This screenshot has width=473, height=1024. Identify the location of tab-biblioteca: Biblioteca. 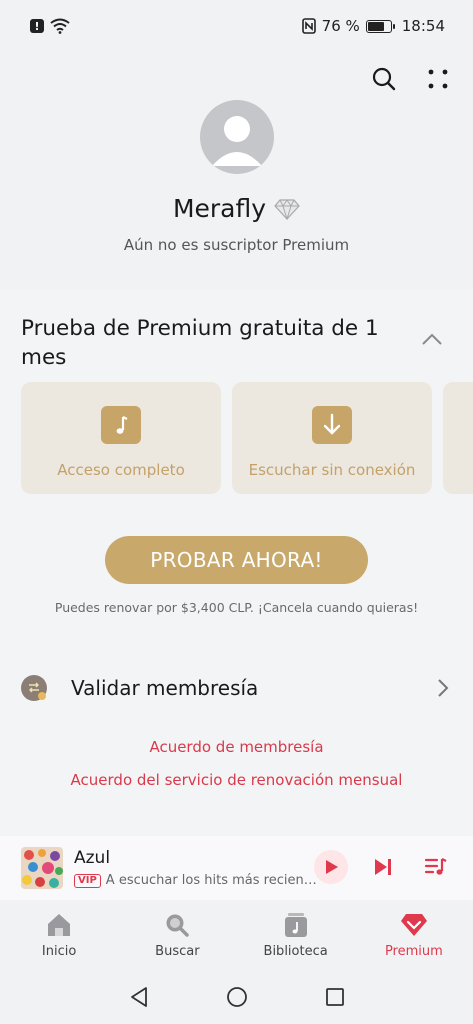
(296, 935).